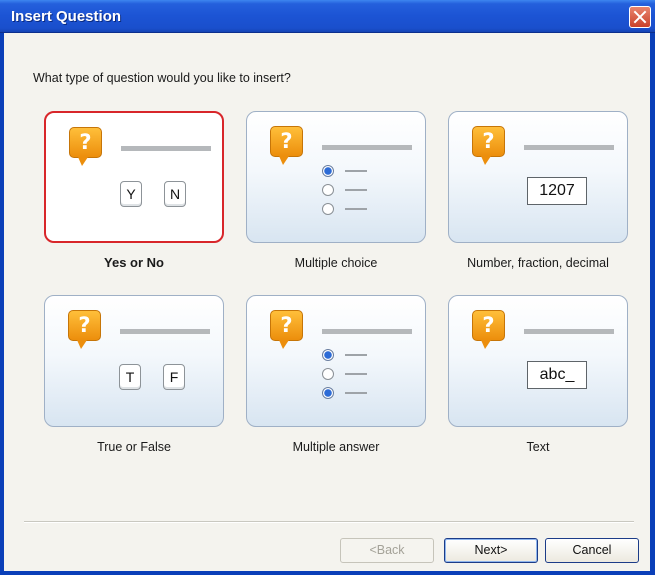  I want to click on false-key-icon: F, so click(174, 377).